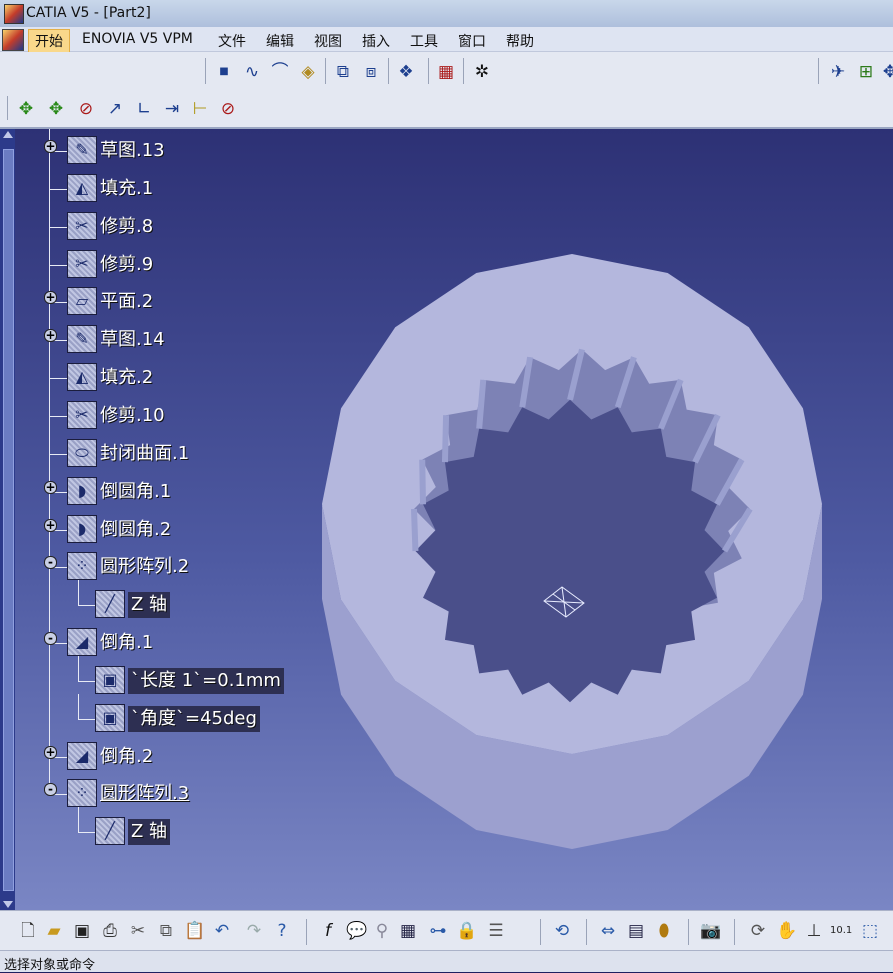 The image size is (893, 973). I want to click on fit-all-icon: ⊞, so click(866, 72).